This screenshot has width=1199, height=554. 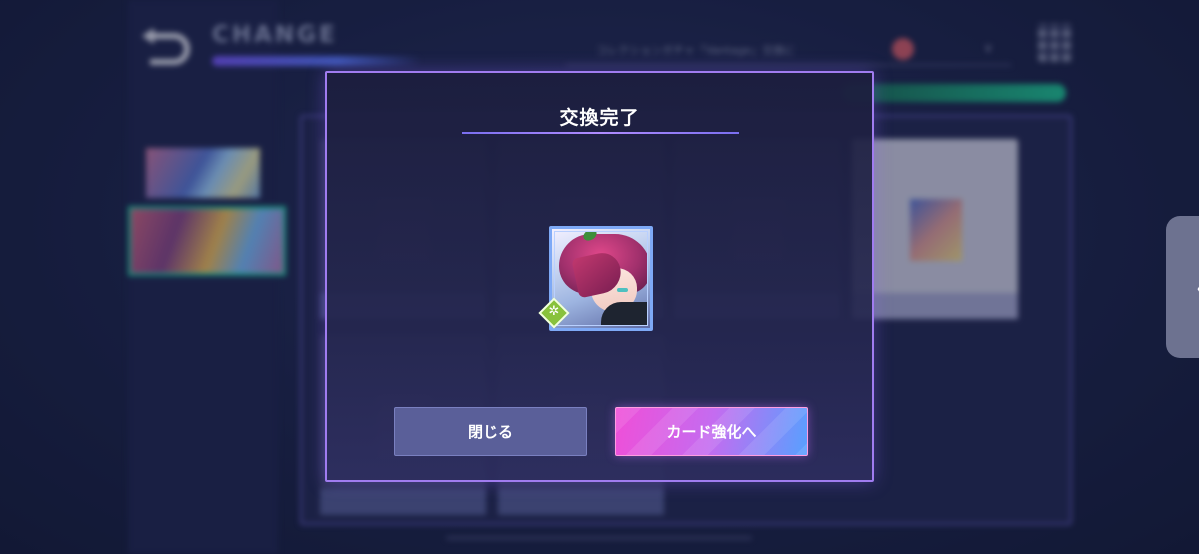 I want to click on chevron-left-icon: 〈, so click(x=1186, y=287).